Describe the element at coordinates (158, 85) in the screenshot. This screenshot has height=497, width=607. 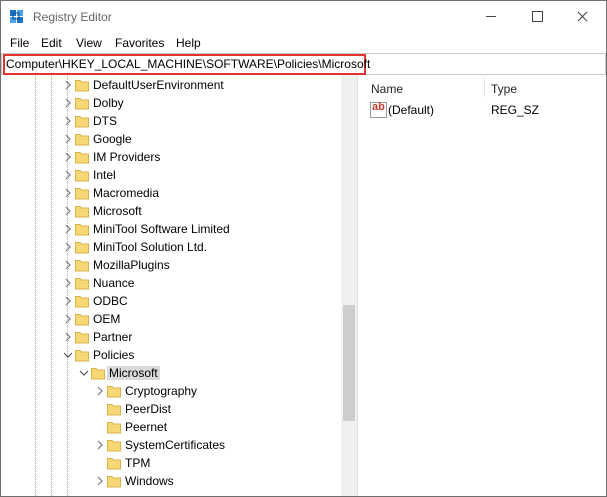
I see `tree-item-label: DefaultUserEnvironment` at that location.